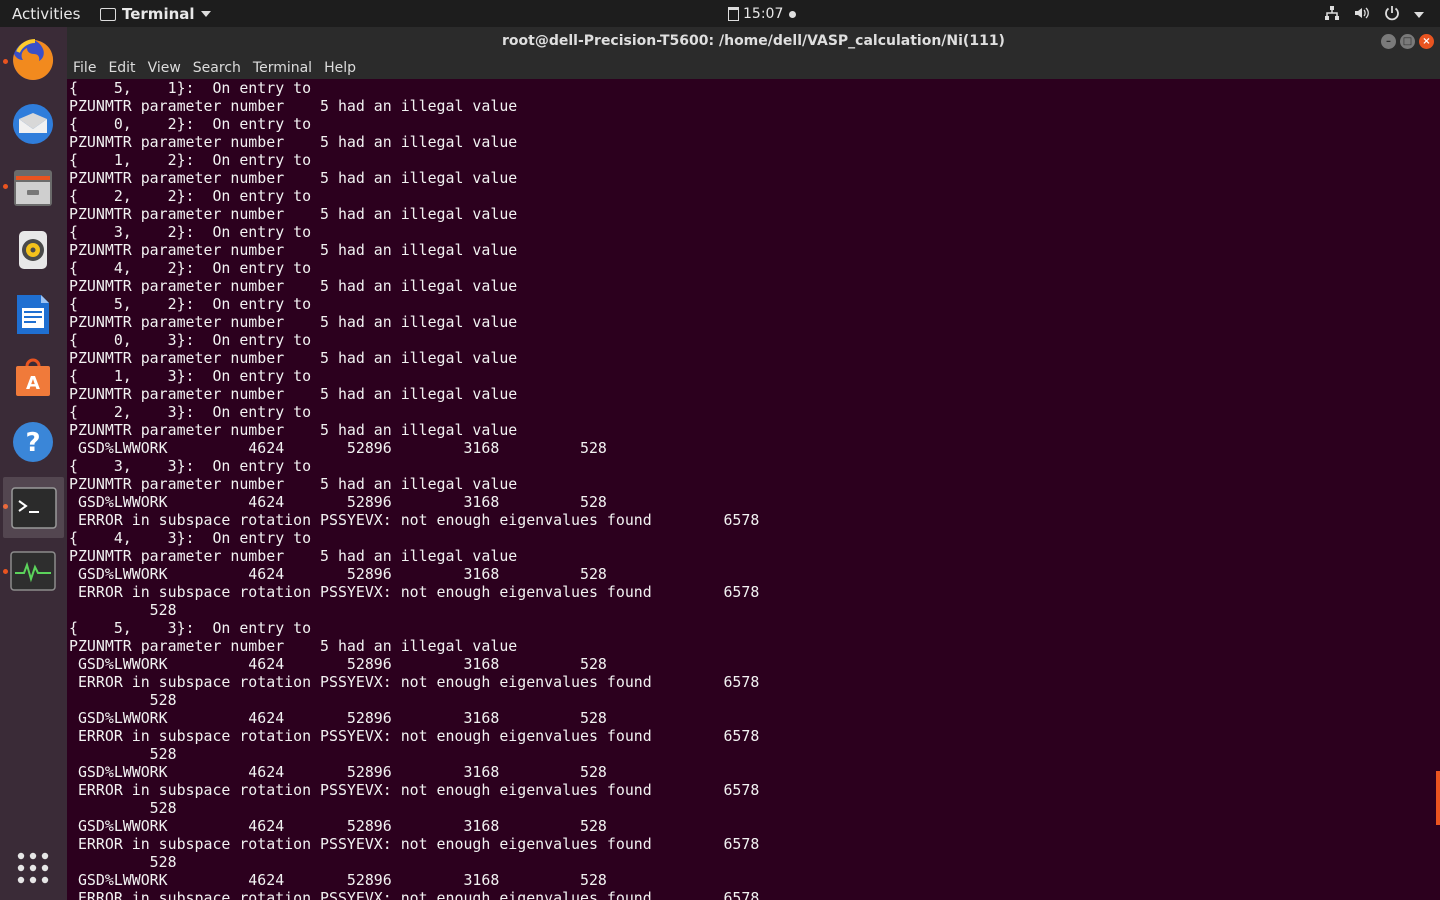 The image size is (1440, 900). I want to click on files-icon, so click(33, 188).